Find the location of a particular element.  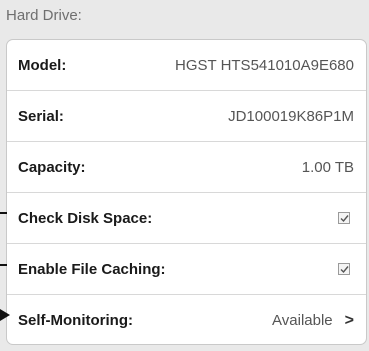

capacity-value: 1.00 TB is located at coordinates (327, 167).